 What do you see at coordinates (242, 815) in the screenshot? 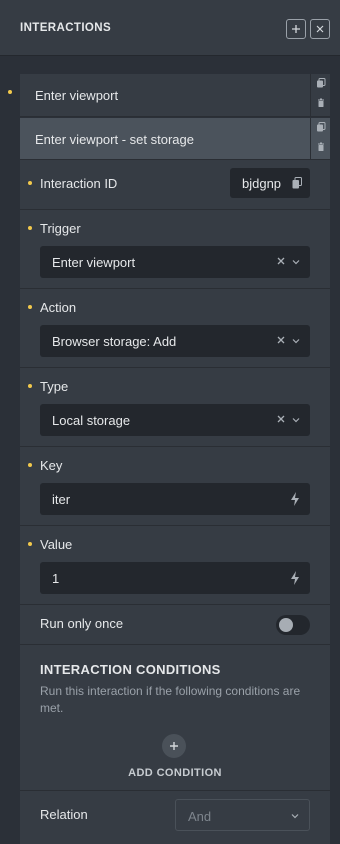
I see `relation-select: And` at bounding box center [242, 815].